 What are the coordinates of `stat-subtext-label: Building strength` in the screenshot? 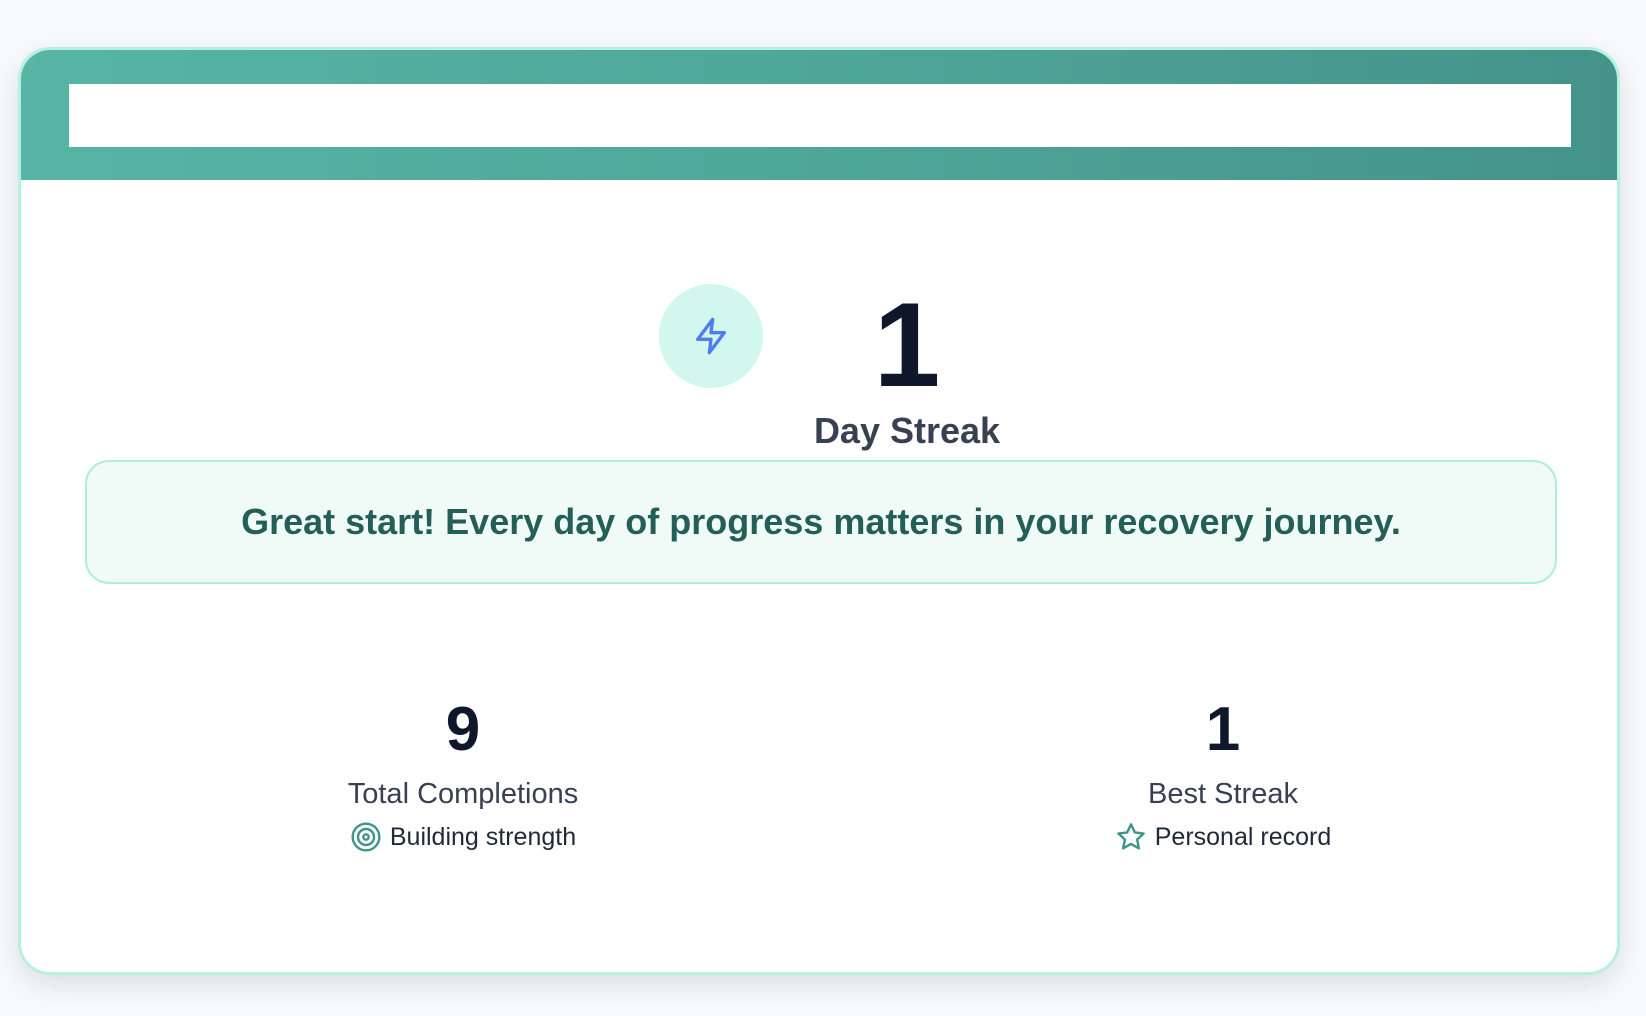 It's located at (483, 837).